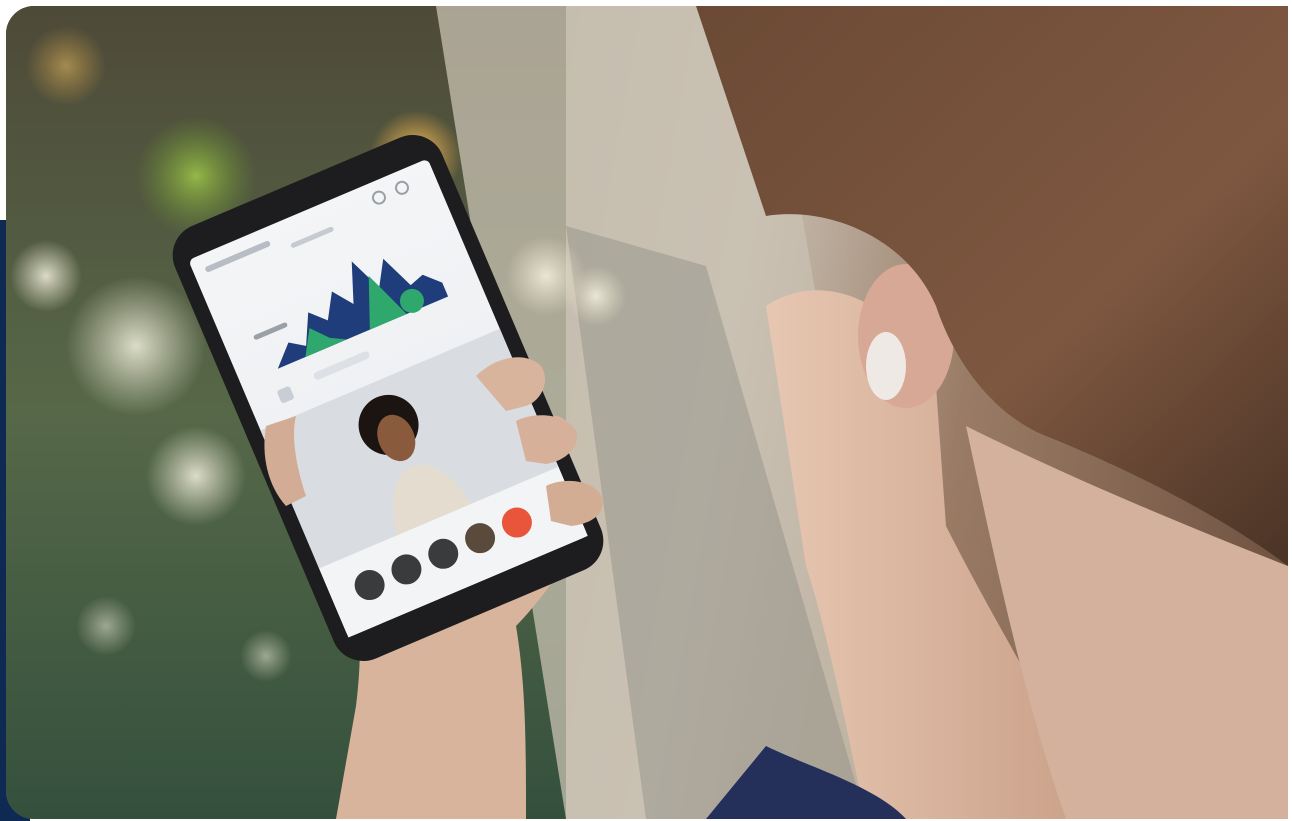  I want to click on earbud-icon, so click(886, 366).